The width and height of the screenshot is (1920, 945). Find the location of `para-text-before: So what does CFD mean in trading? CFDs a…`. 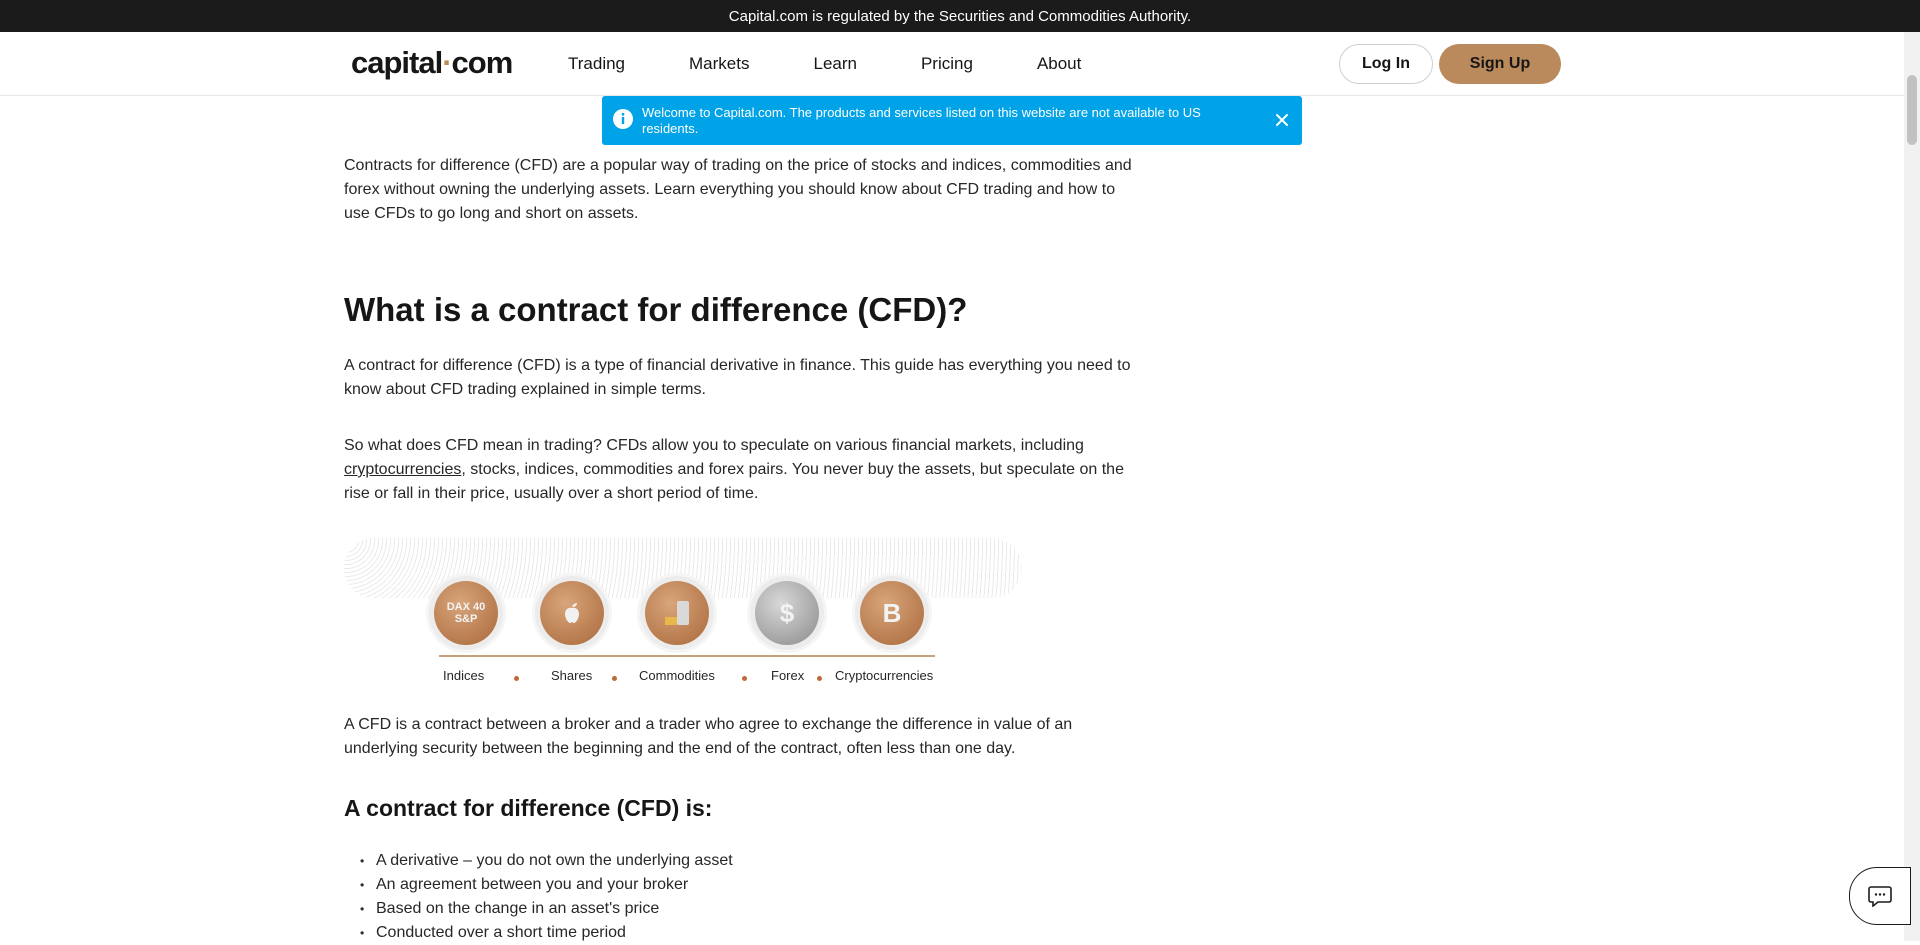

para-text-before: So what does CFD mean in trading? CFDs a… is located at coordinates (714, 445).